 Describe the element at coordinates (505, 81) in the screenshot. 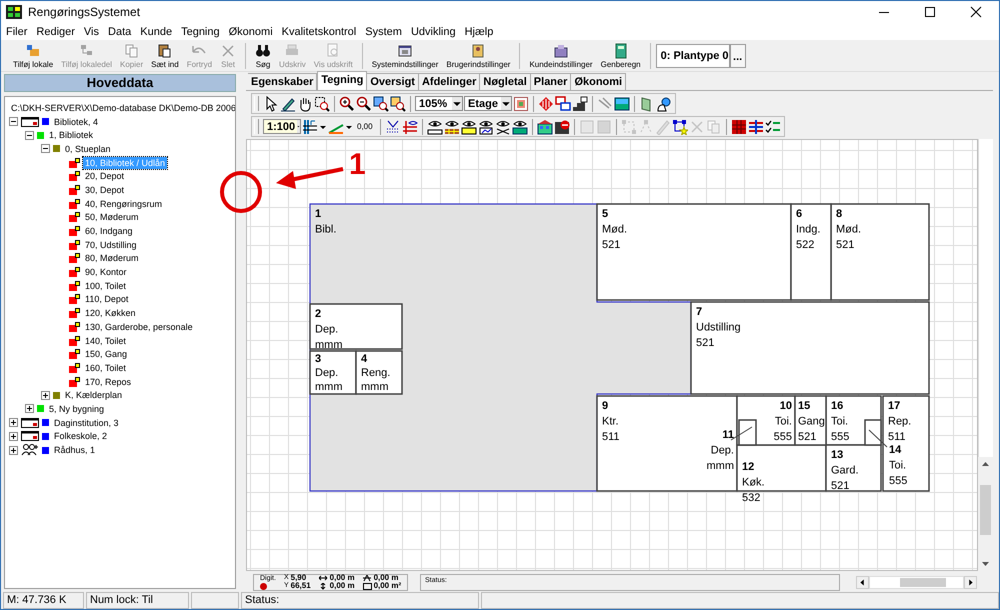

I see `tab: Nøgletal` at that location.